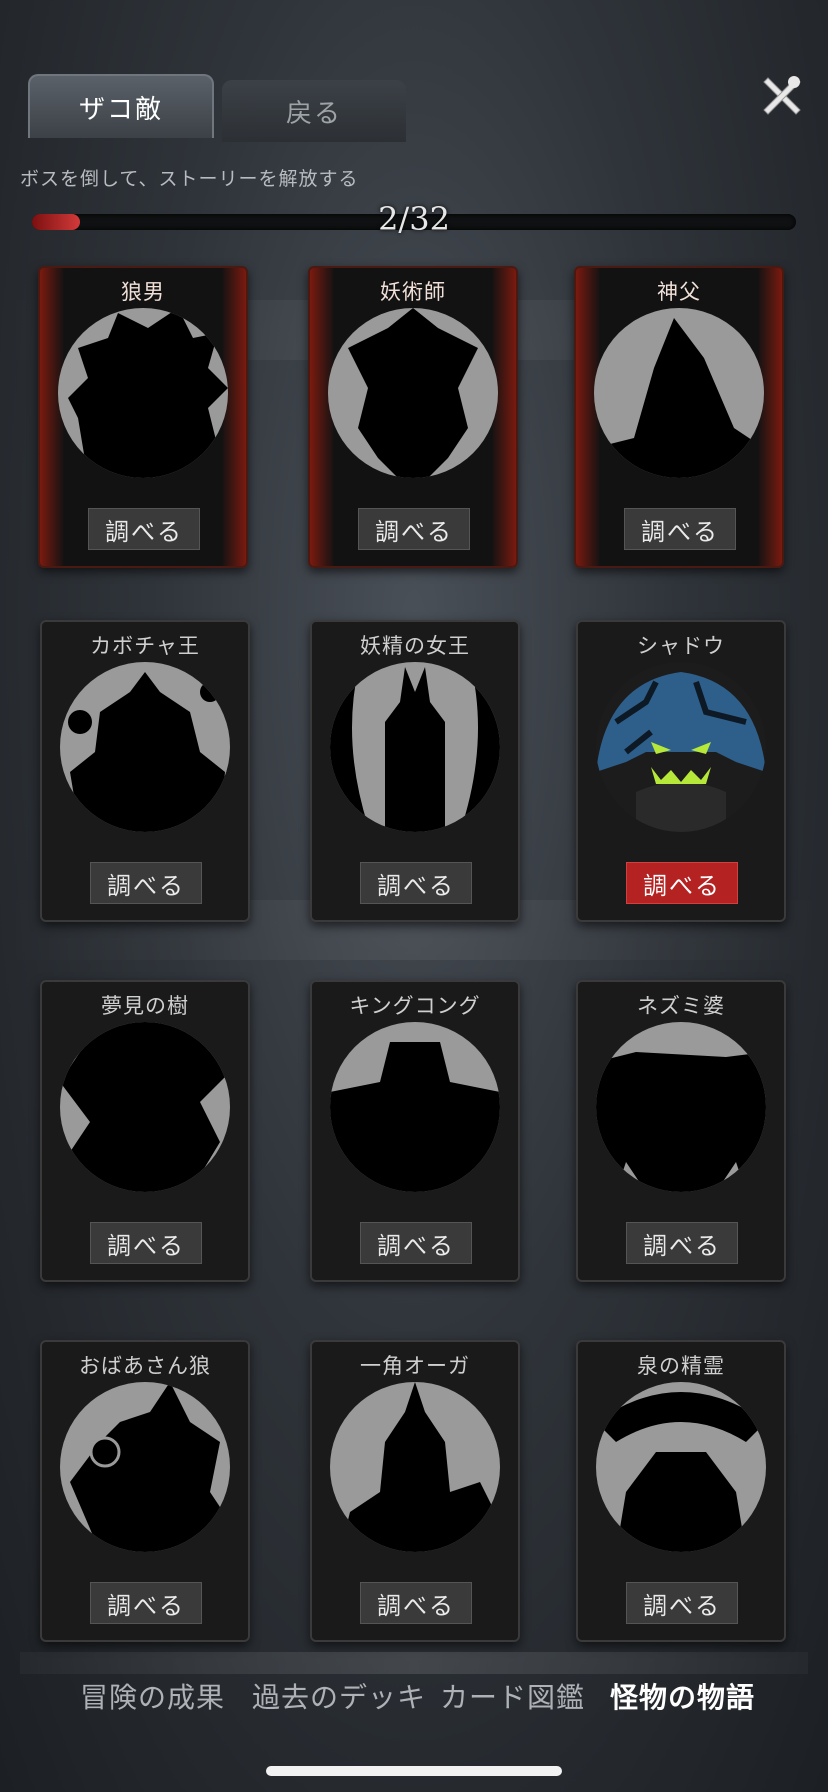 The width and height of the screenshot is (828, 1792). Describe the element at coordinates (121, 106) in the screenshot. I see `tab-zako-enemies: ザコ敵` at that location.